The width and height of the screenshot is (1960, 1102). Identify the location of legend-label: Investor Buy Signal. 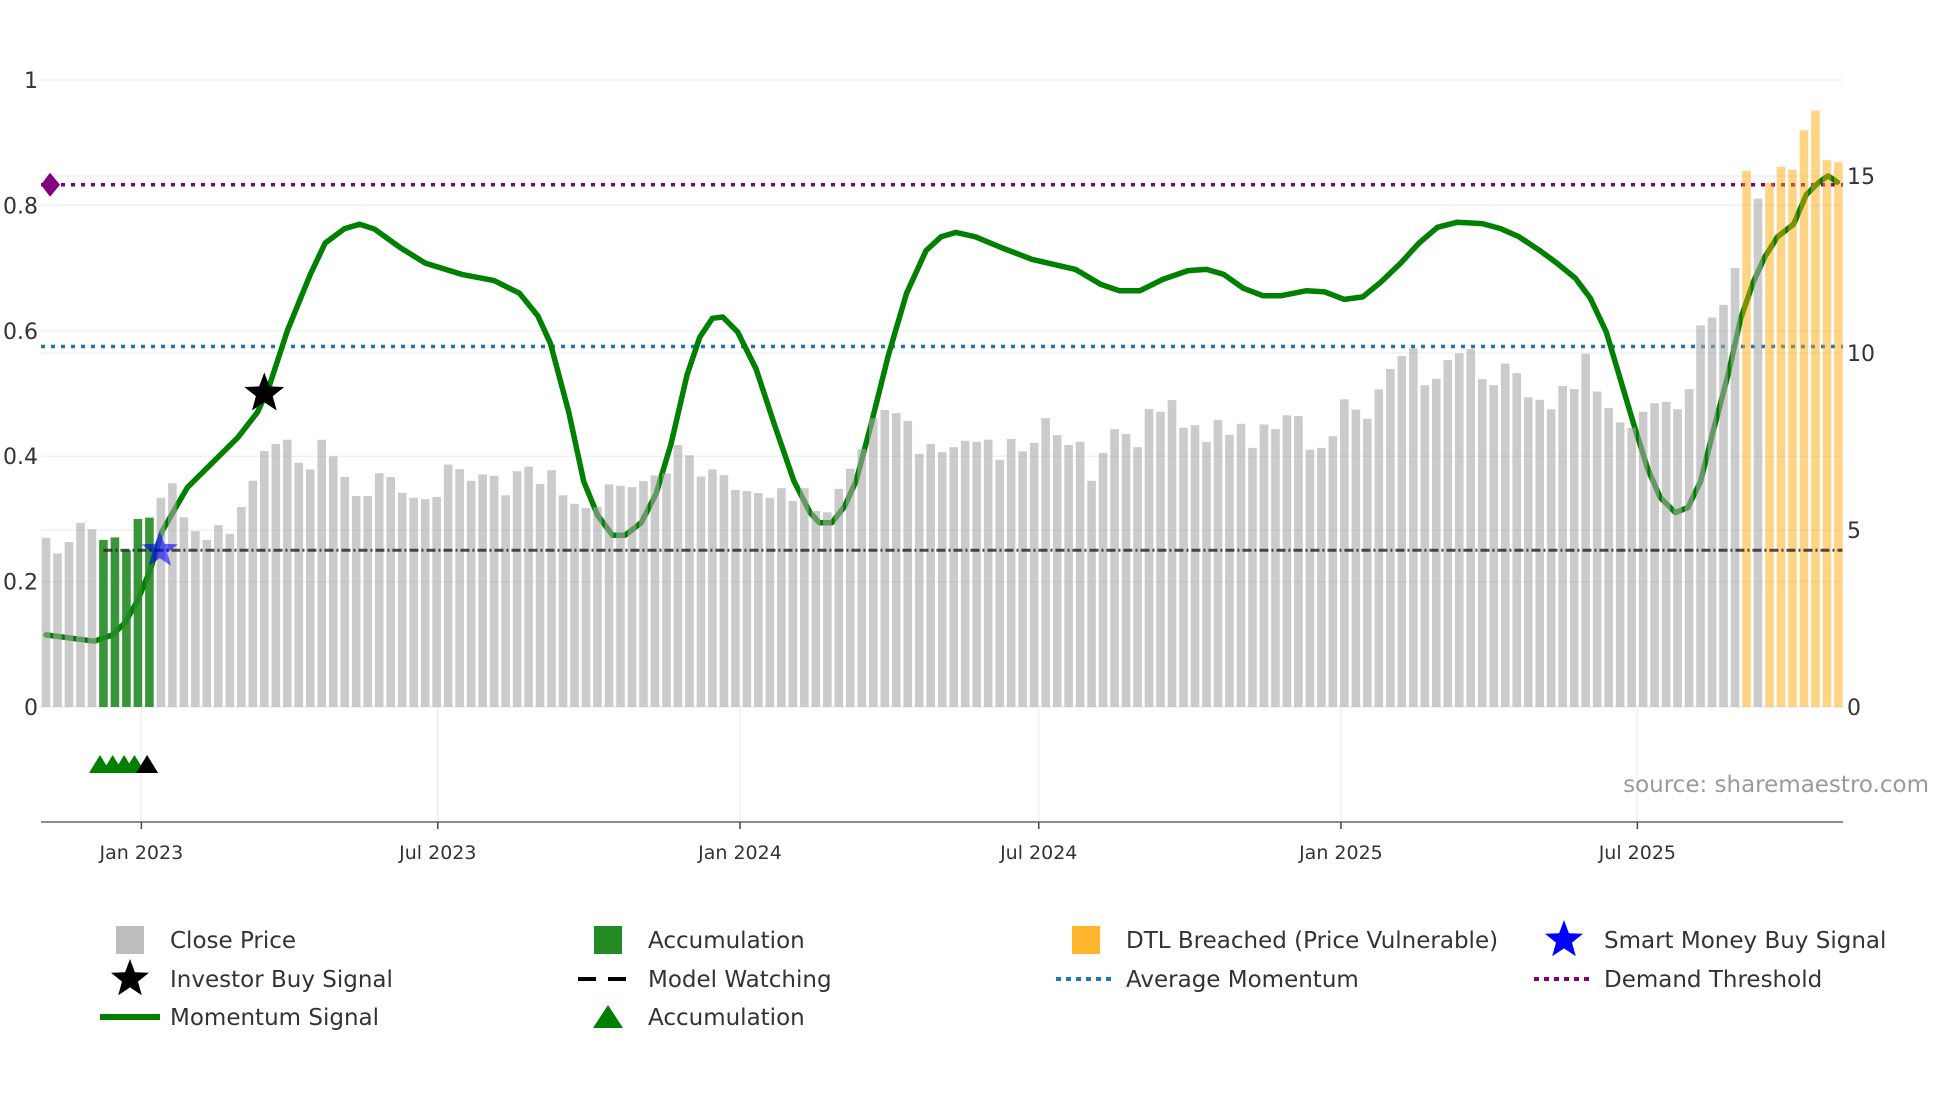
(281, 980).